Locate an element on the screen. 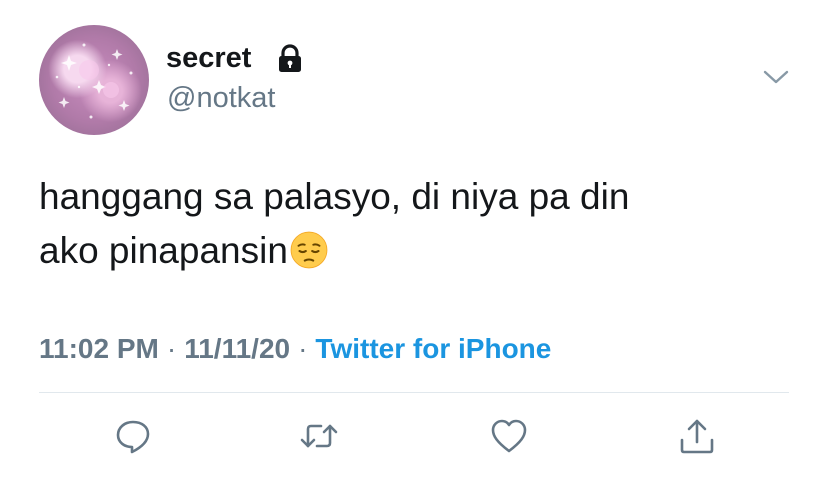  retweet-icon is located at coordinates (319, 436).